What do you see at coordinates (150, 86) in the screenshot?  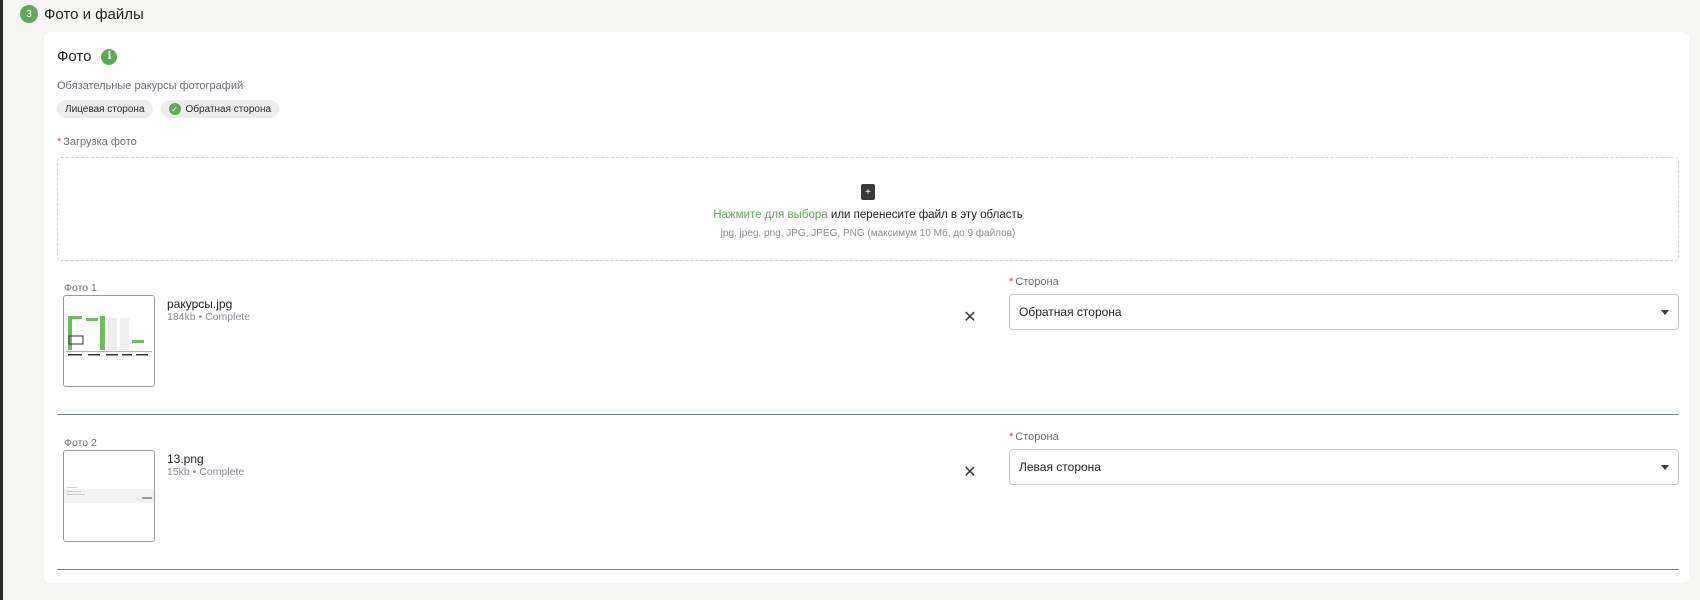 I see `required-angles-label: Обязательные ракурсы фотографий` at bounding box center [150, 86].